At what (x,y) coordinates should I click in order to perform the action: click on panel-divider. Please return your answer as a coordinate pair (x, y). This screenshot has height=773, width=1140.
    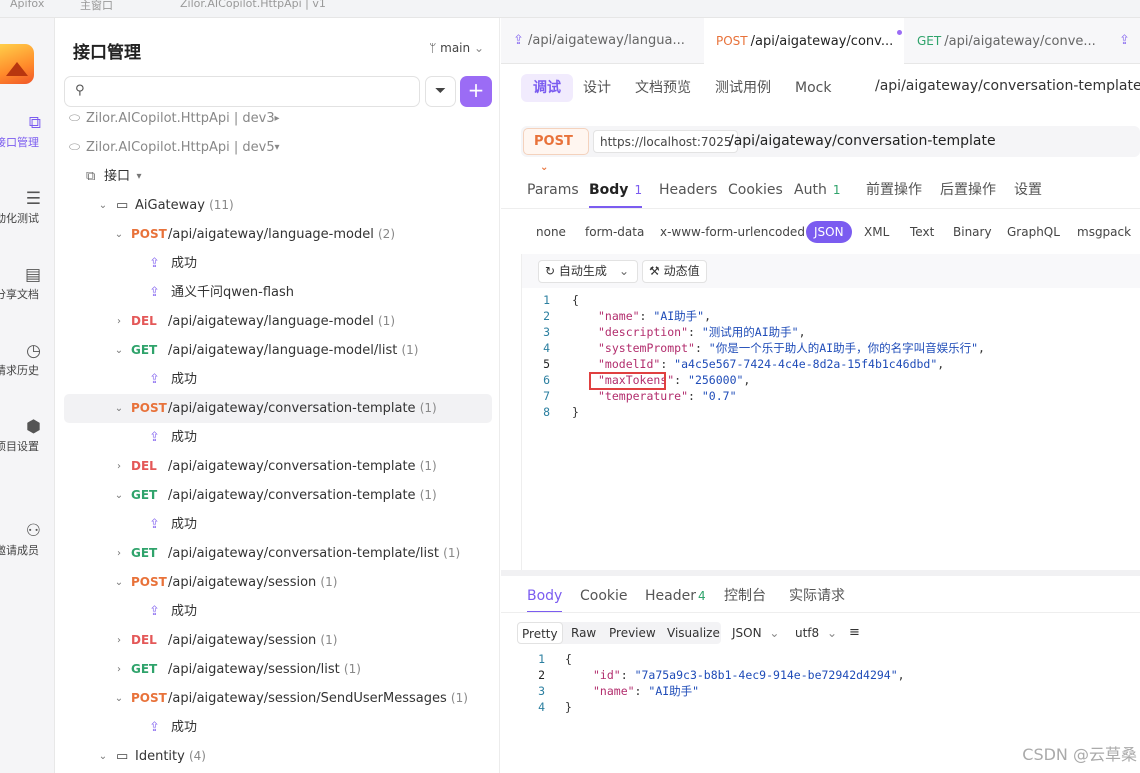
    Looking at the image, I should click on (820, 573).